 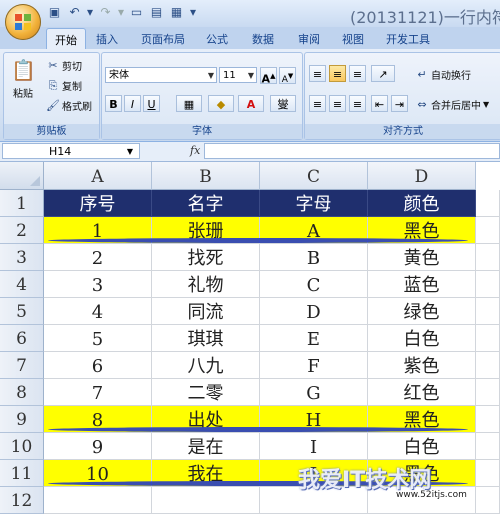 I want to click on redo-dropdown-icon: ▾, so click(x=121, y=12).